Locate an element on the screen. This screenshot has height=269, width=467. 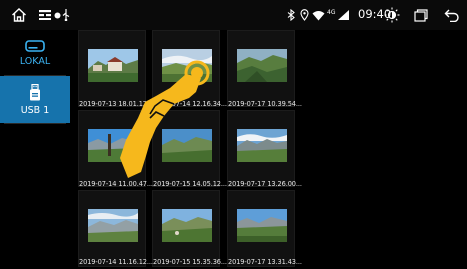
source-sidebar: LOKAL USB 1 is located at coordinates (35, 149).